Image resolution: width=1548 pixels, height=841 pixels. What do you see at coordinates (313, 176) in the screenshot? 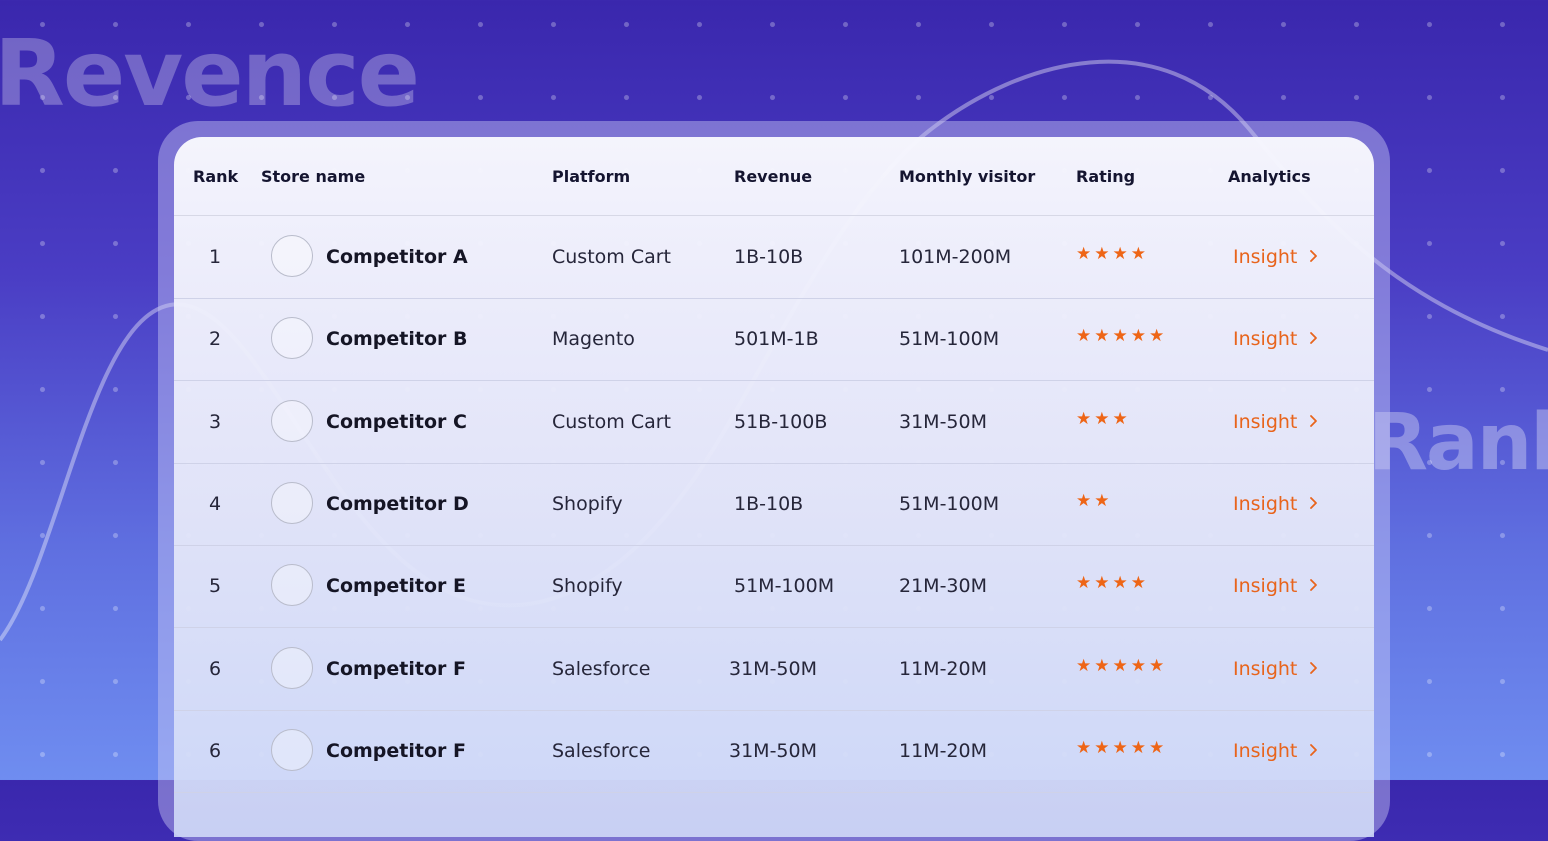
I see `header-store-name: Store name` at bounding box center [313, 176].